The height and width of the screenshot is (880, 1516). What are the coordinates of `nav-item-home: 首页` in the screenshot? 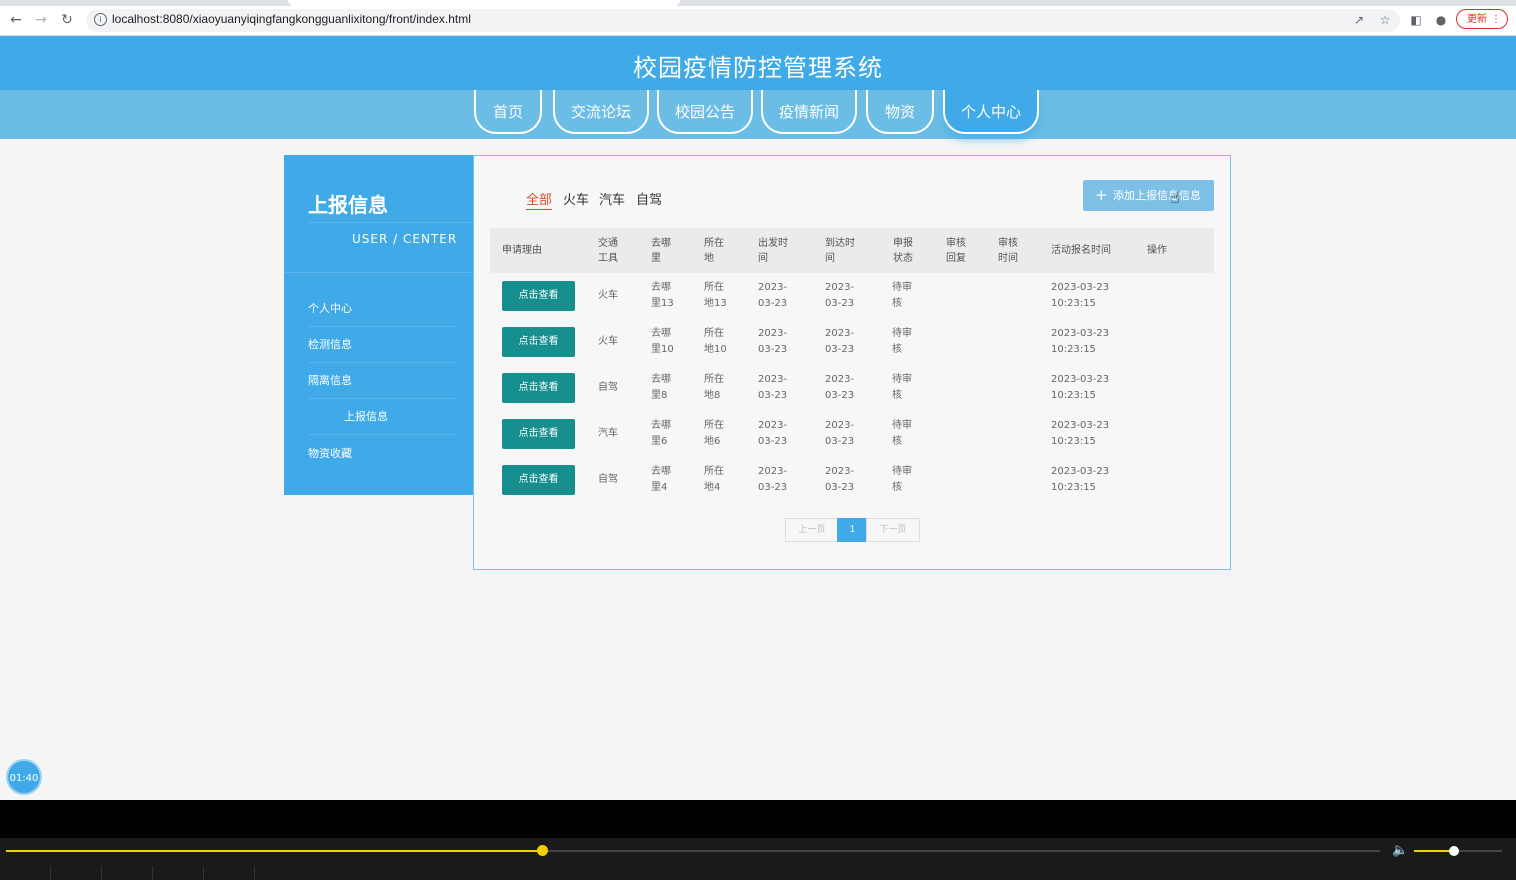 It's located at (508, 112).